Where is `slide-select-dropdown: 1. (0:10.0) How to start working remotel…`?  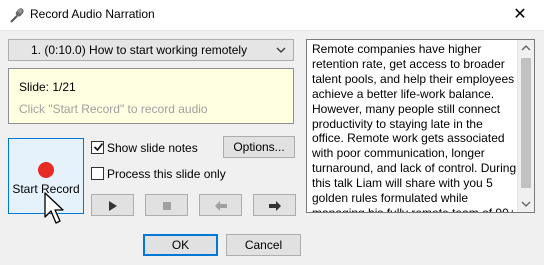
slide-select-dropdown: 1. (0:10.0) How to start working remotel… is located at coordinates (151, 50).